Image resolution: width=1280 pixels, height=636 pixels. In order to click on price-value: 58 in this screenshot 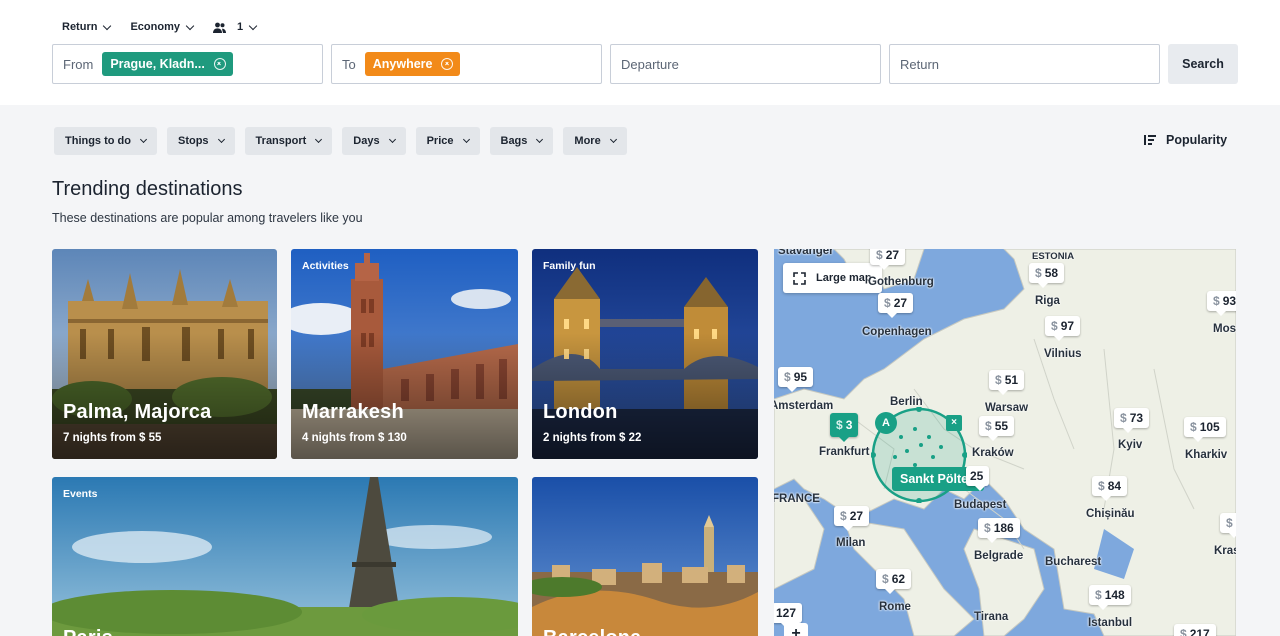, I will do `click(1051, 273)`.